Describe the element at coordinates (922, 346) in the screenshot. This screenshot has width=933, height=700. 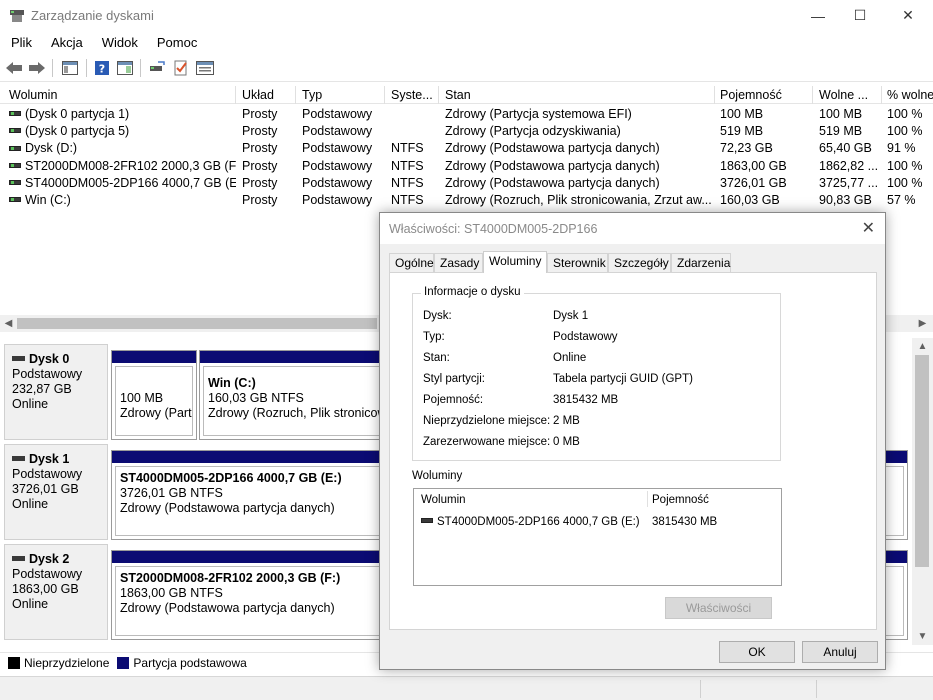
I see `scroll-up-arrow-icon: ▲` at that location.